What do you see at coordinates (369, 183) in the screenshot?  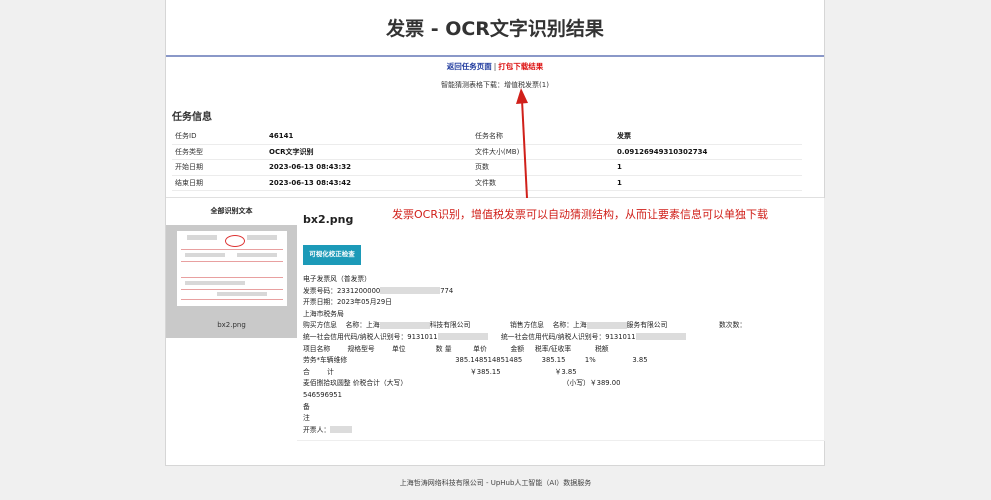 I see `end-date-value: 2023-06-13 08:43:42` at bounding box center [369, 183].